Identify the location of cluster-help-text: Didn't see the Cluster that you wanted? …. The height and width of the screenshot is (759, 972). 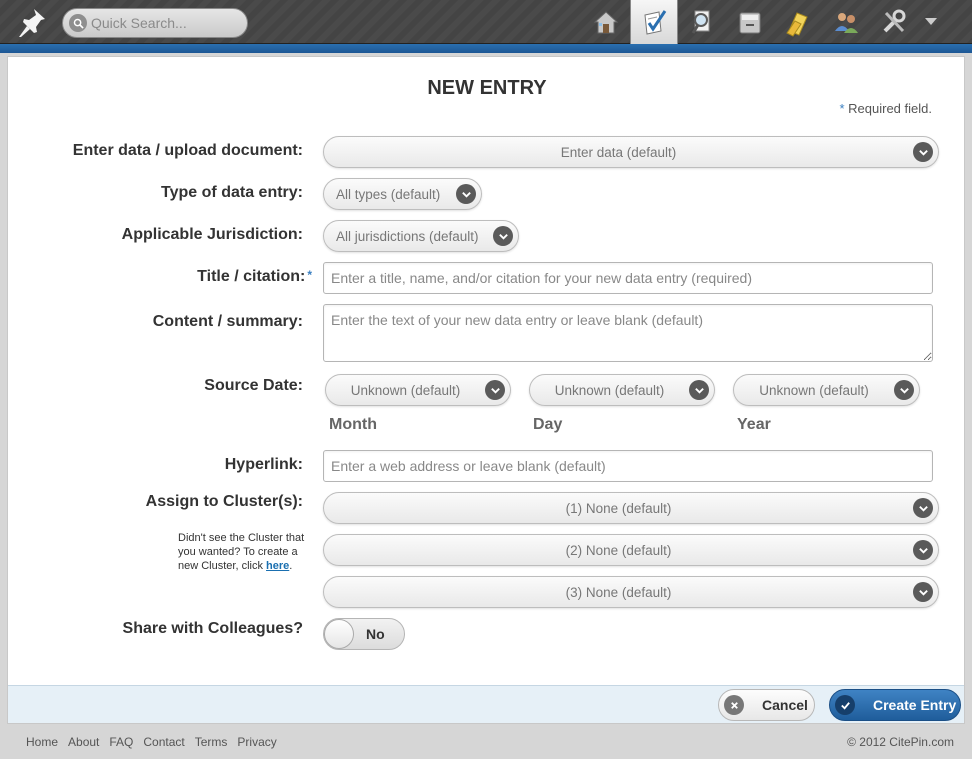
(241, 552).